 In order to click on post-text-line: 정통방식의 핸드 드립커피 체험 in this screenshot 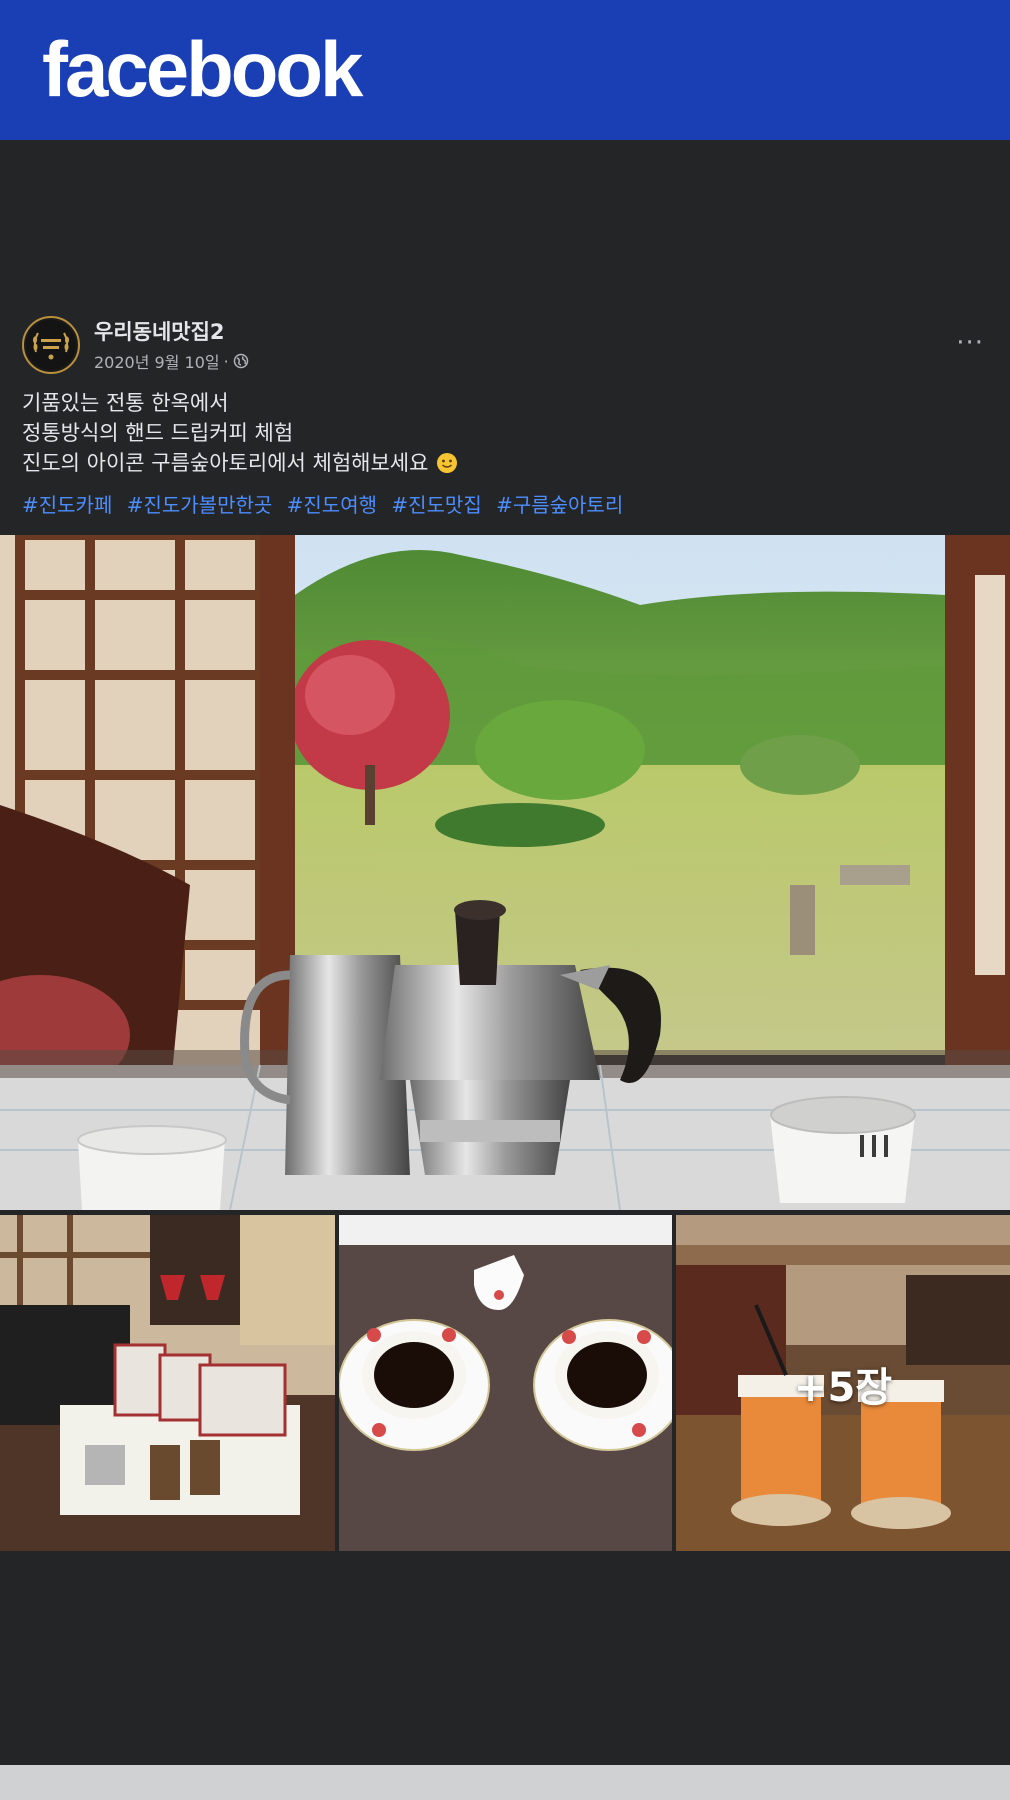, I will do `click(158, 433)`.